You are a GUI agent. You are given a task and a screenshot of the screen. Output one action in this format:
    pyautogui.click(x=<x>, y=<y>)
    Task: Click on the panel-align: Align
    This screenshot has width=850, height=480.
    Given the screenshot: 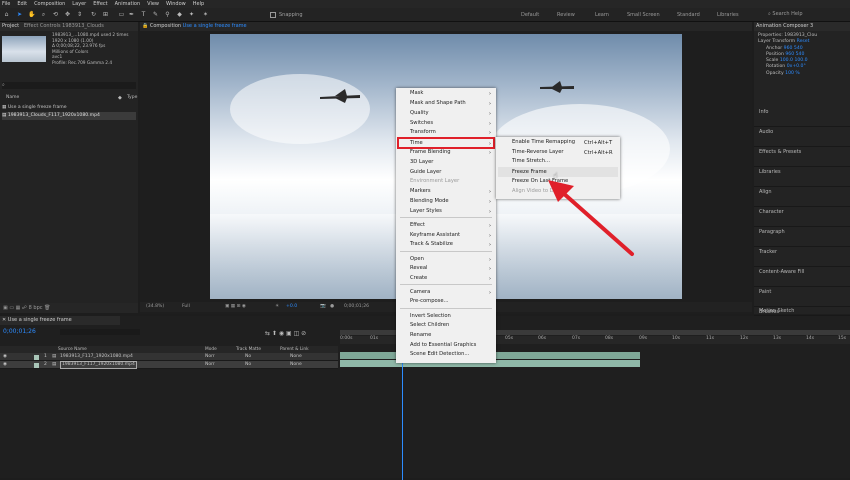 What is the action you would take?
    pyautogui.click(x=802, y=197)
    